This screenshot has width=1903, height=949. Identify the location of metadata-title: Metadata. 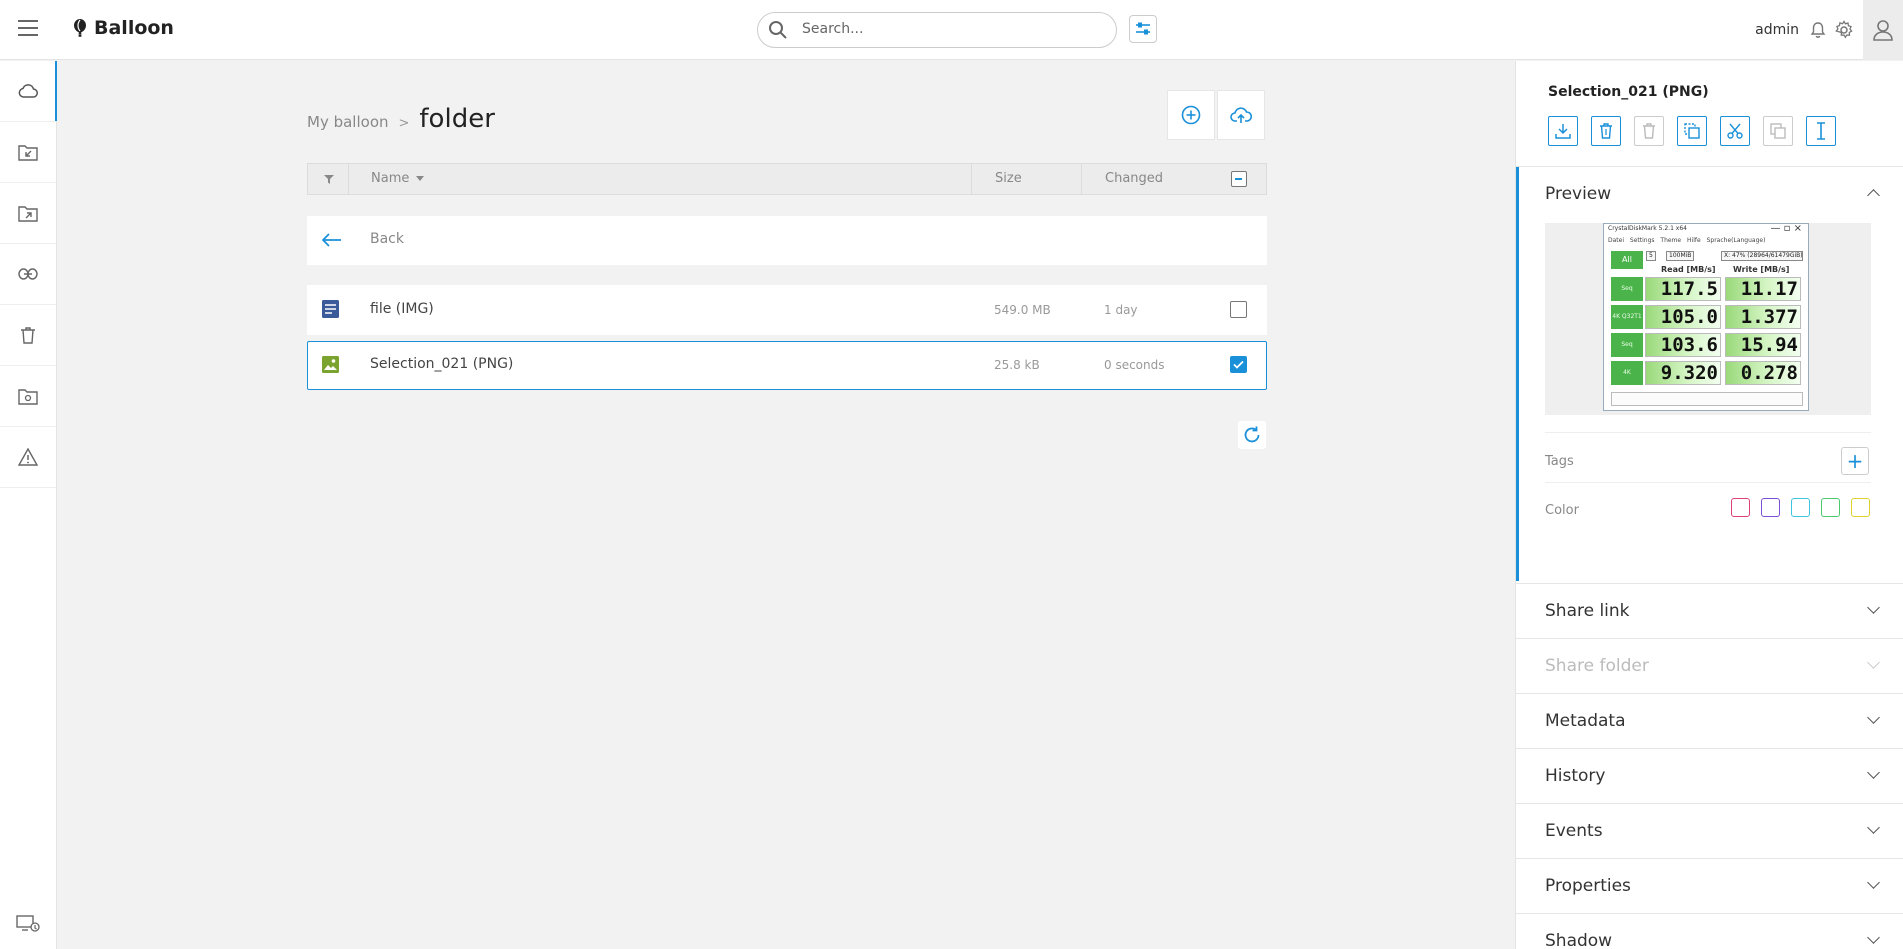
(1585, 721).